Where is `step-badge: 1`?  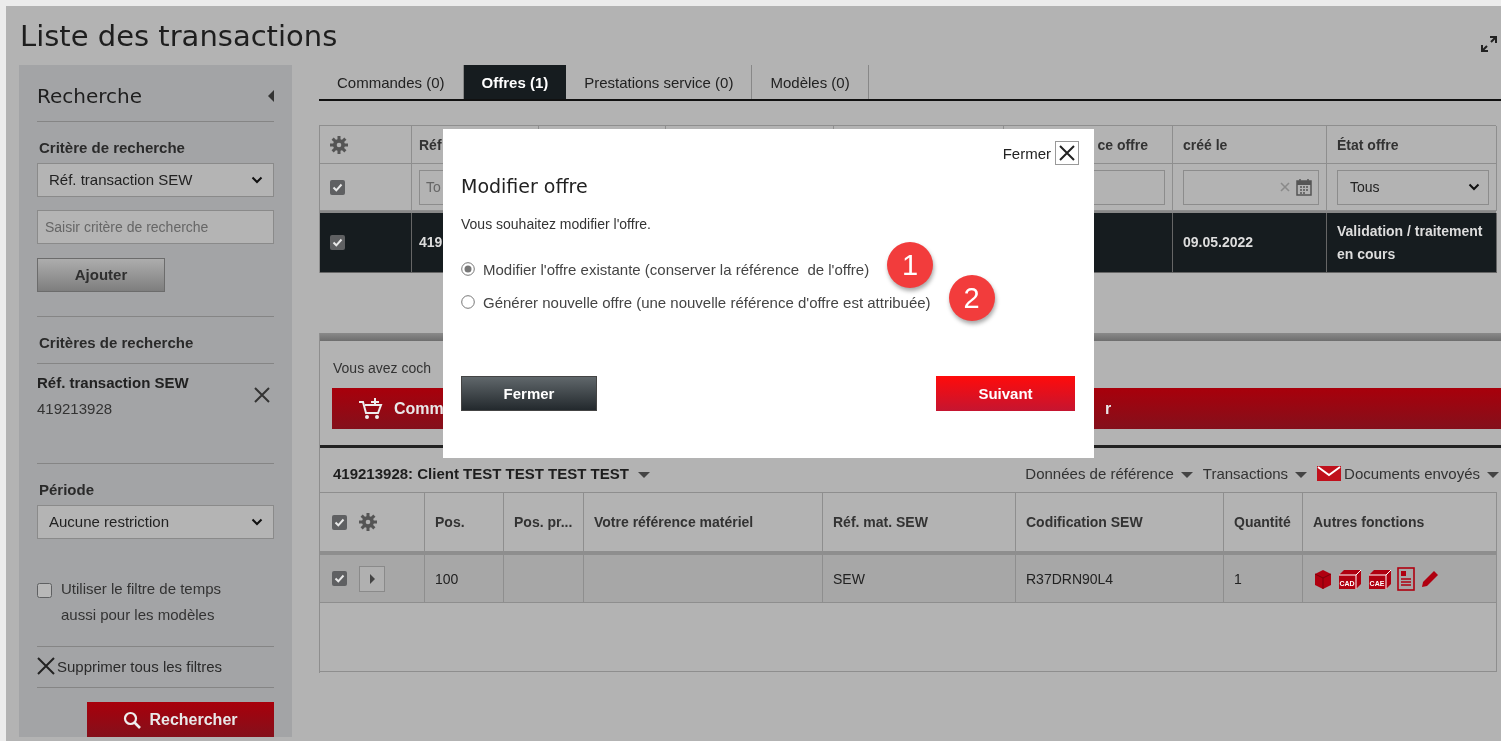
step-badge: 1 is located at coordinates (910, 265).